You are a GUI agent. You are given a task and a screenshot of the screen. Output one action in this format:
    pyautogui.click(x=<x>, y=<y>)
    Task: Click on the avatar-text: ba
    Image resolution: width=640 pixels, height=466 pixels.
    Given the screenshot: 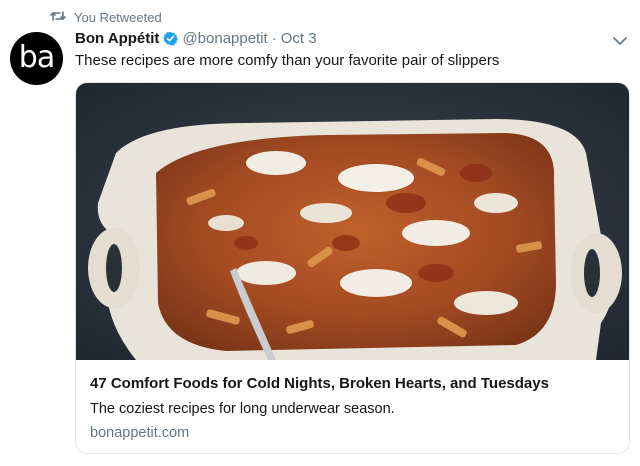 What is the action you would take?
    pyautogui.click(x=36, y=57)
    